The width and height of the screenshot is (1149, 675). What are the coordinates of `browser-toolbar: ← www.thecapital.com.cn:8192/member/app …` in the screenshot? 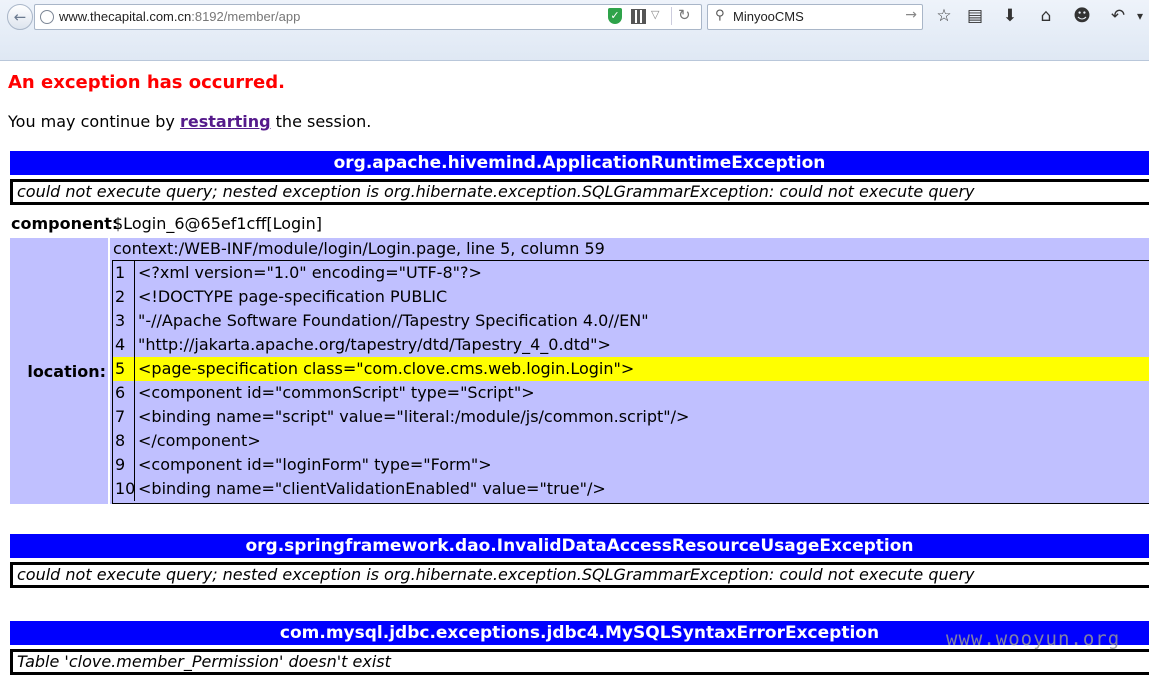 It's located at (574, 30).